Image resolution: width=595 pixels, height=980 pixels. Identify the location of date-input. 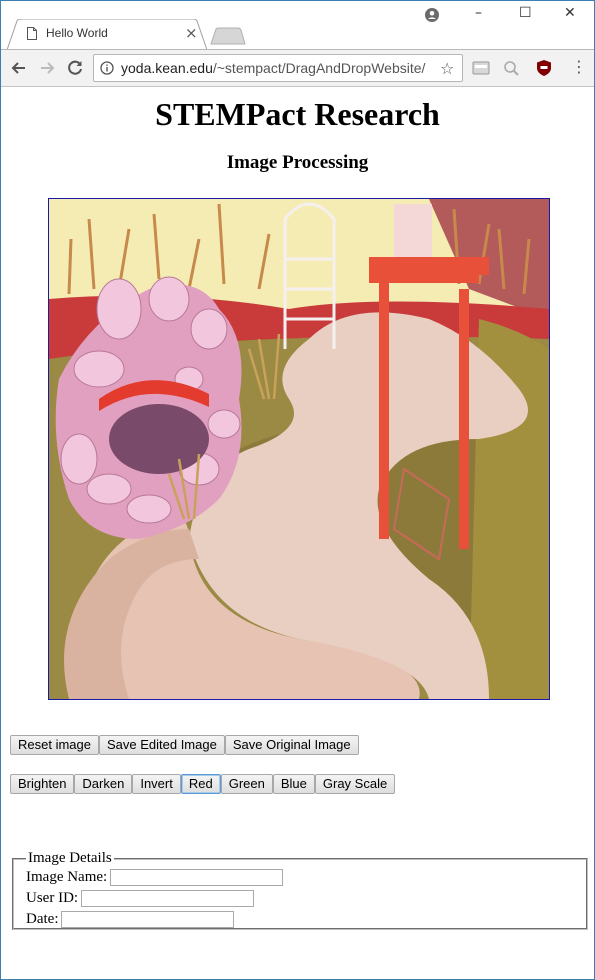
(148, 919).